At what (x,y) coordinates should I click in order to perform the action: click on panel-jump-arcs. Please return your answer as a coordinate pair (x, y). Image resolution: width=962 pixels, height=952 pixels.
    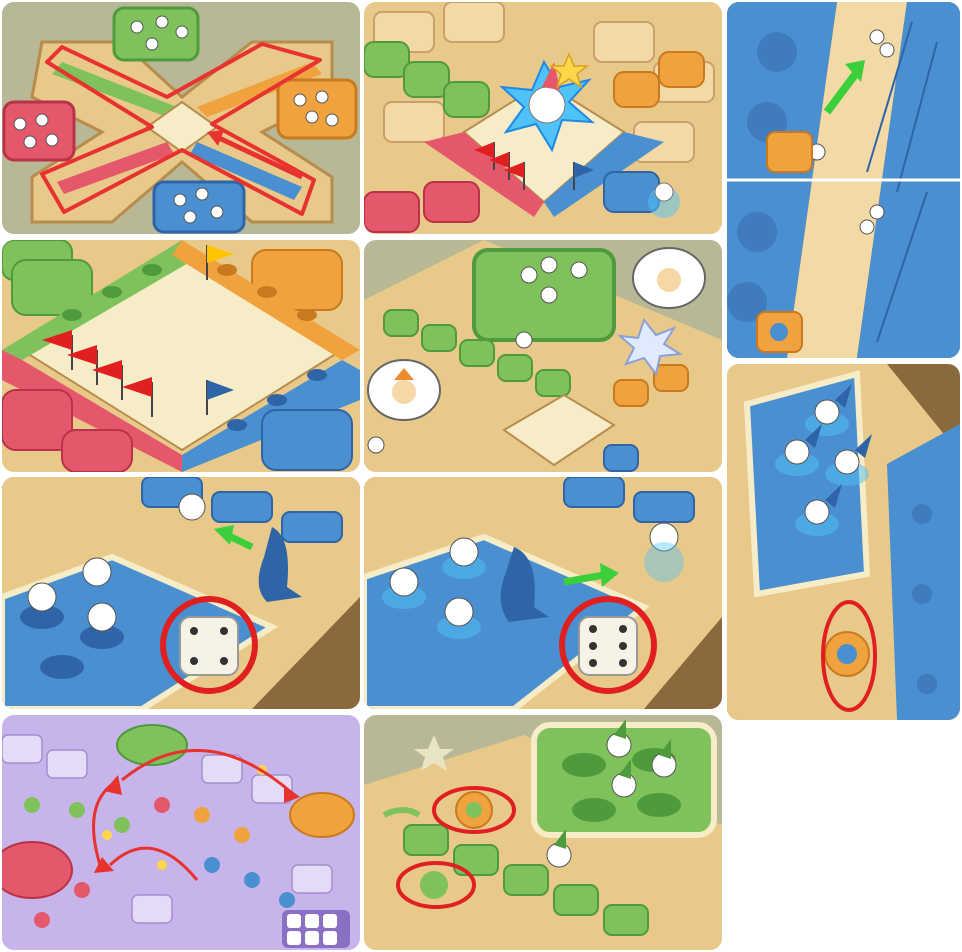
    Looking at the image, I should click on (181, 832).